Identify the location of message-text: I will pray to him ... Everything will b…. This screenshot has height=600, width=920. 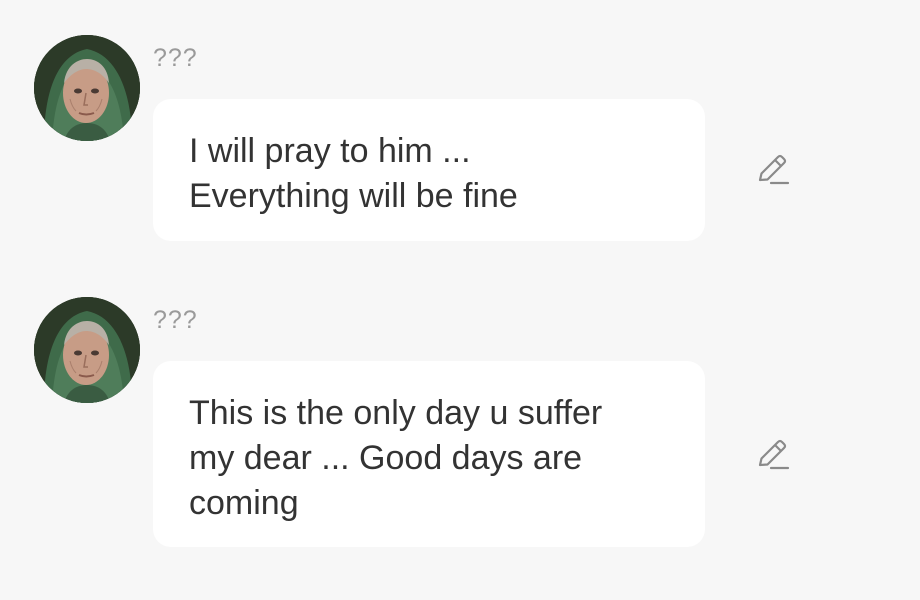
(353, 173).